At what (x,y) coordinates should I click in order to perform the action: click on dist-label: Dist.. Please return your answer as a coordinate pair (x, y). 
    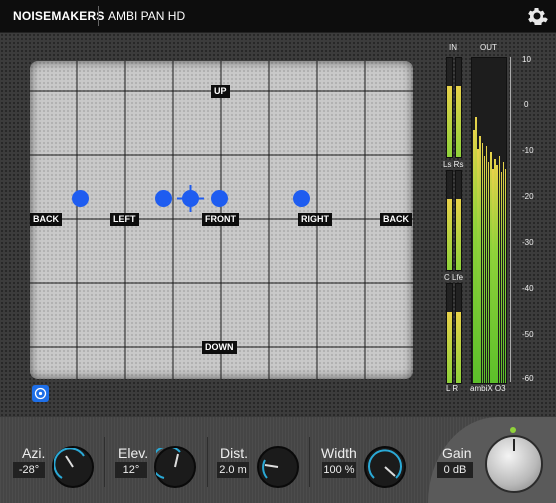
    Looking at the image, I should click on (234, 453).